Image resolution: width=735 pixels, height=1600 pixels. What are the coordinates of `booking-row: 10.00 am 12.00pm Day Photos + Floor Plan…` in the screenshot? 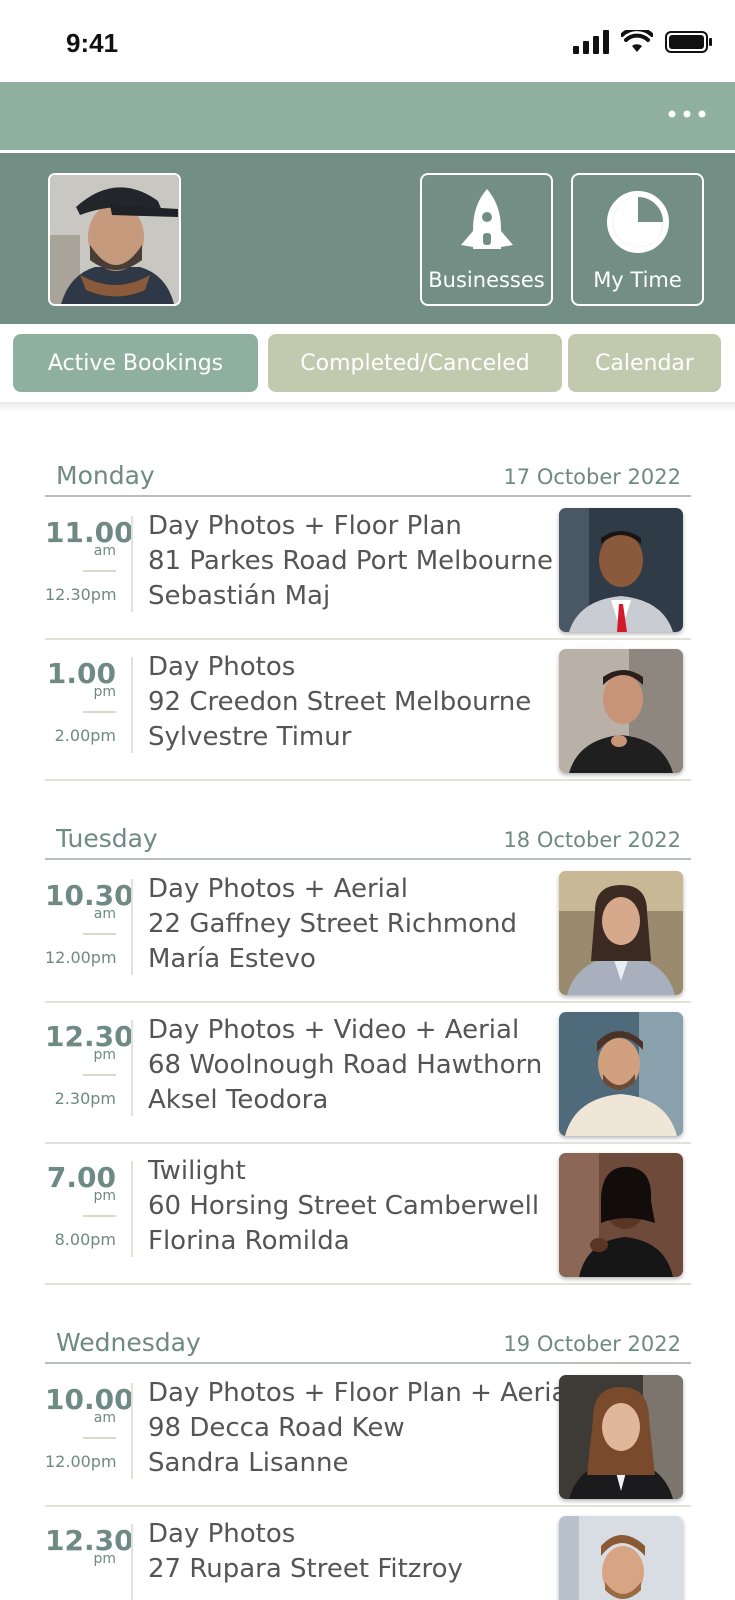 It's located at (368, 1436).